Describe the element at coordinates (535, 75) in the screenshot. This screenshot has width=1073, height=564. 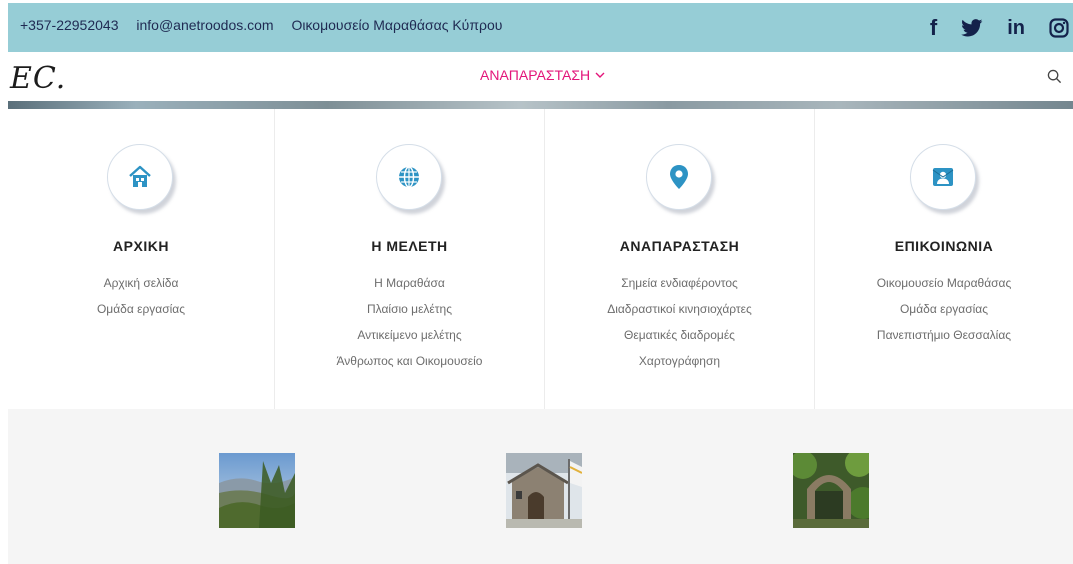
I see `nav-item-label: ΑΝΑΠΑΡΑΣΤΑΣΗ` at that location.